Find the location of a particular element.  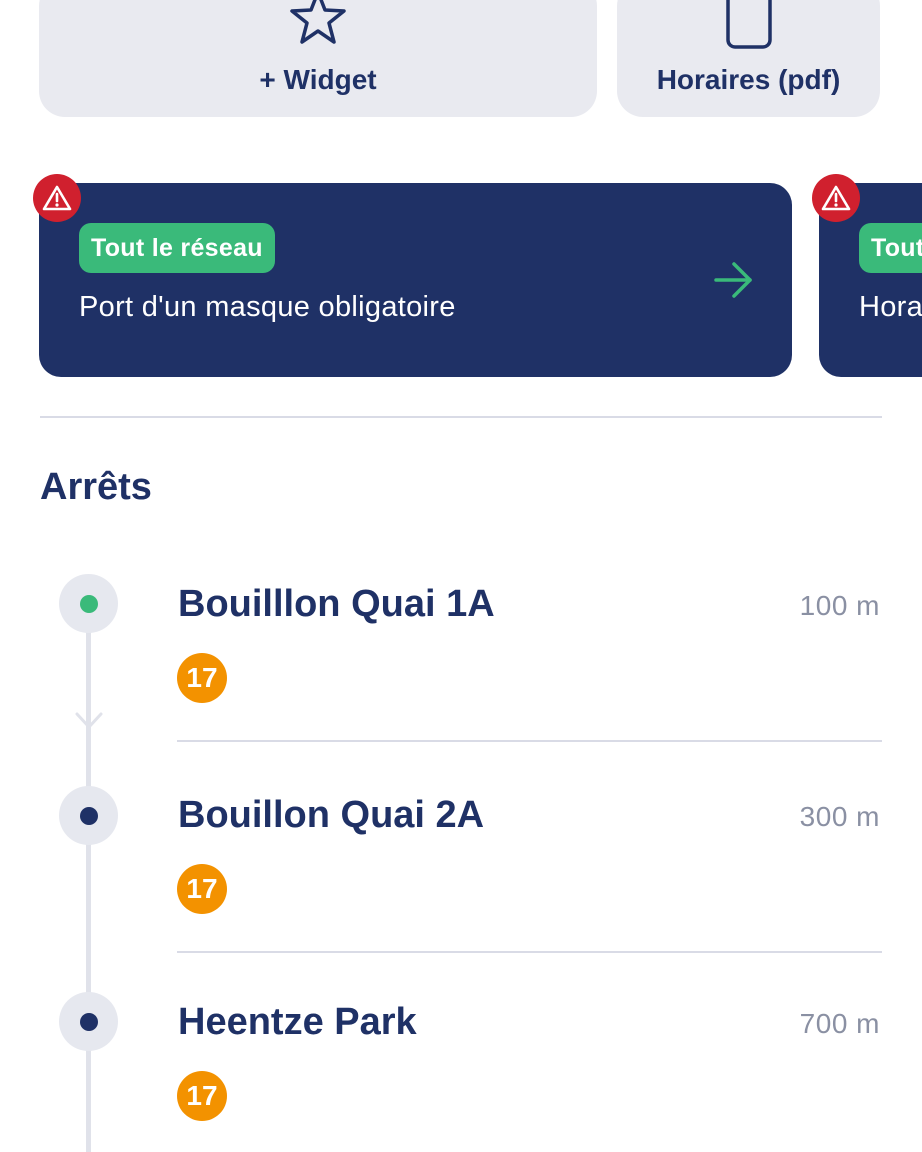

current-stop-dot is located at coordinates (88, 603).